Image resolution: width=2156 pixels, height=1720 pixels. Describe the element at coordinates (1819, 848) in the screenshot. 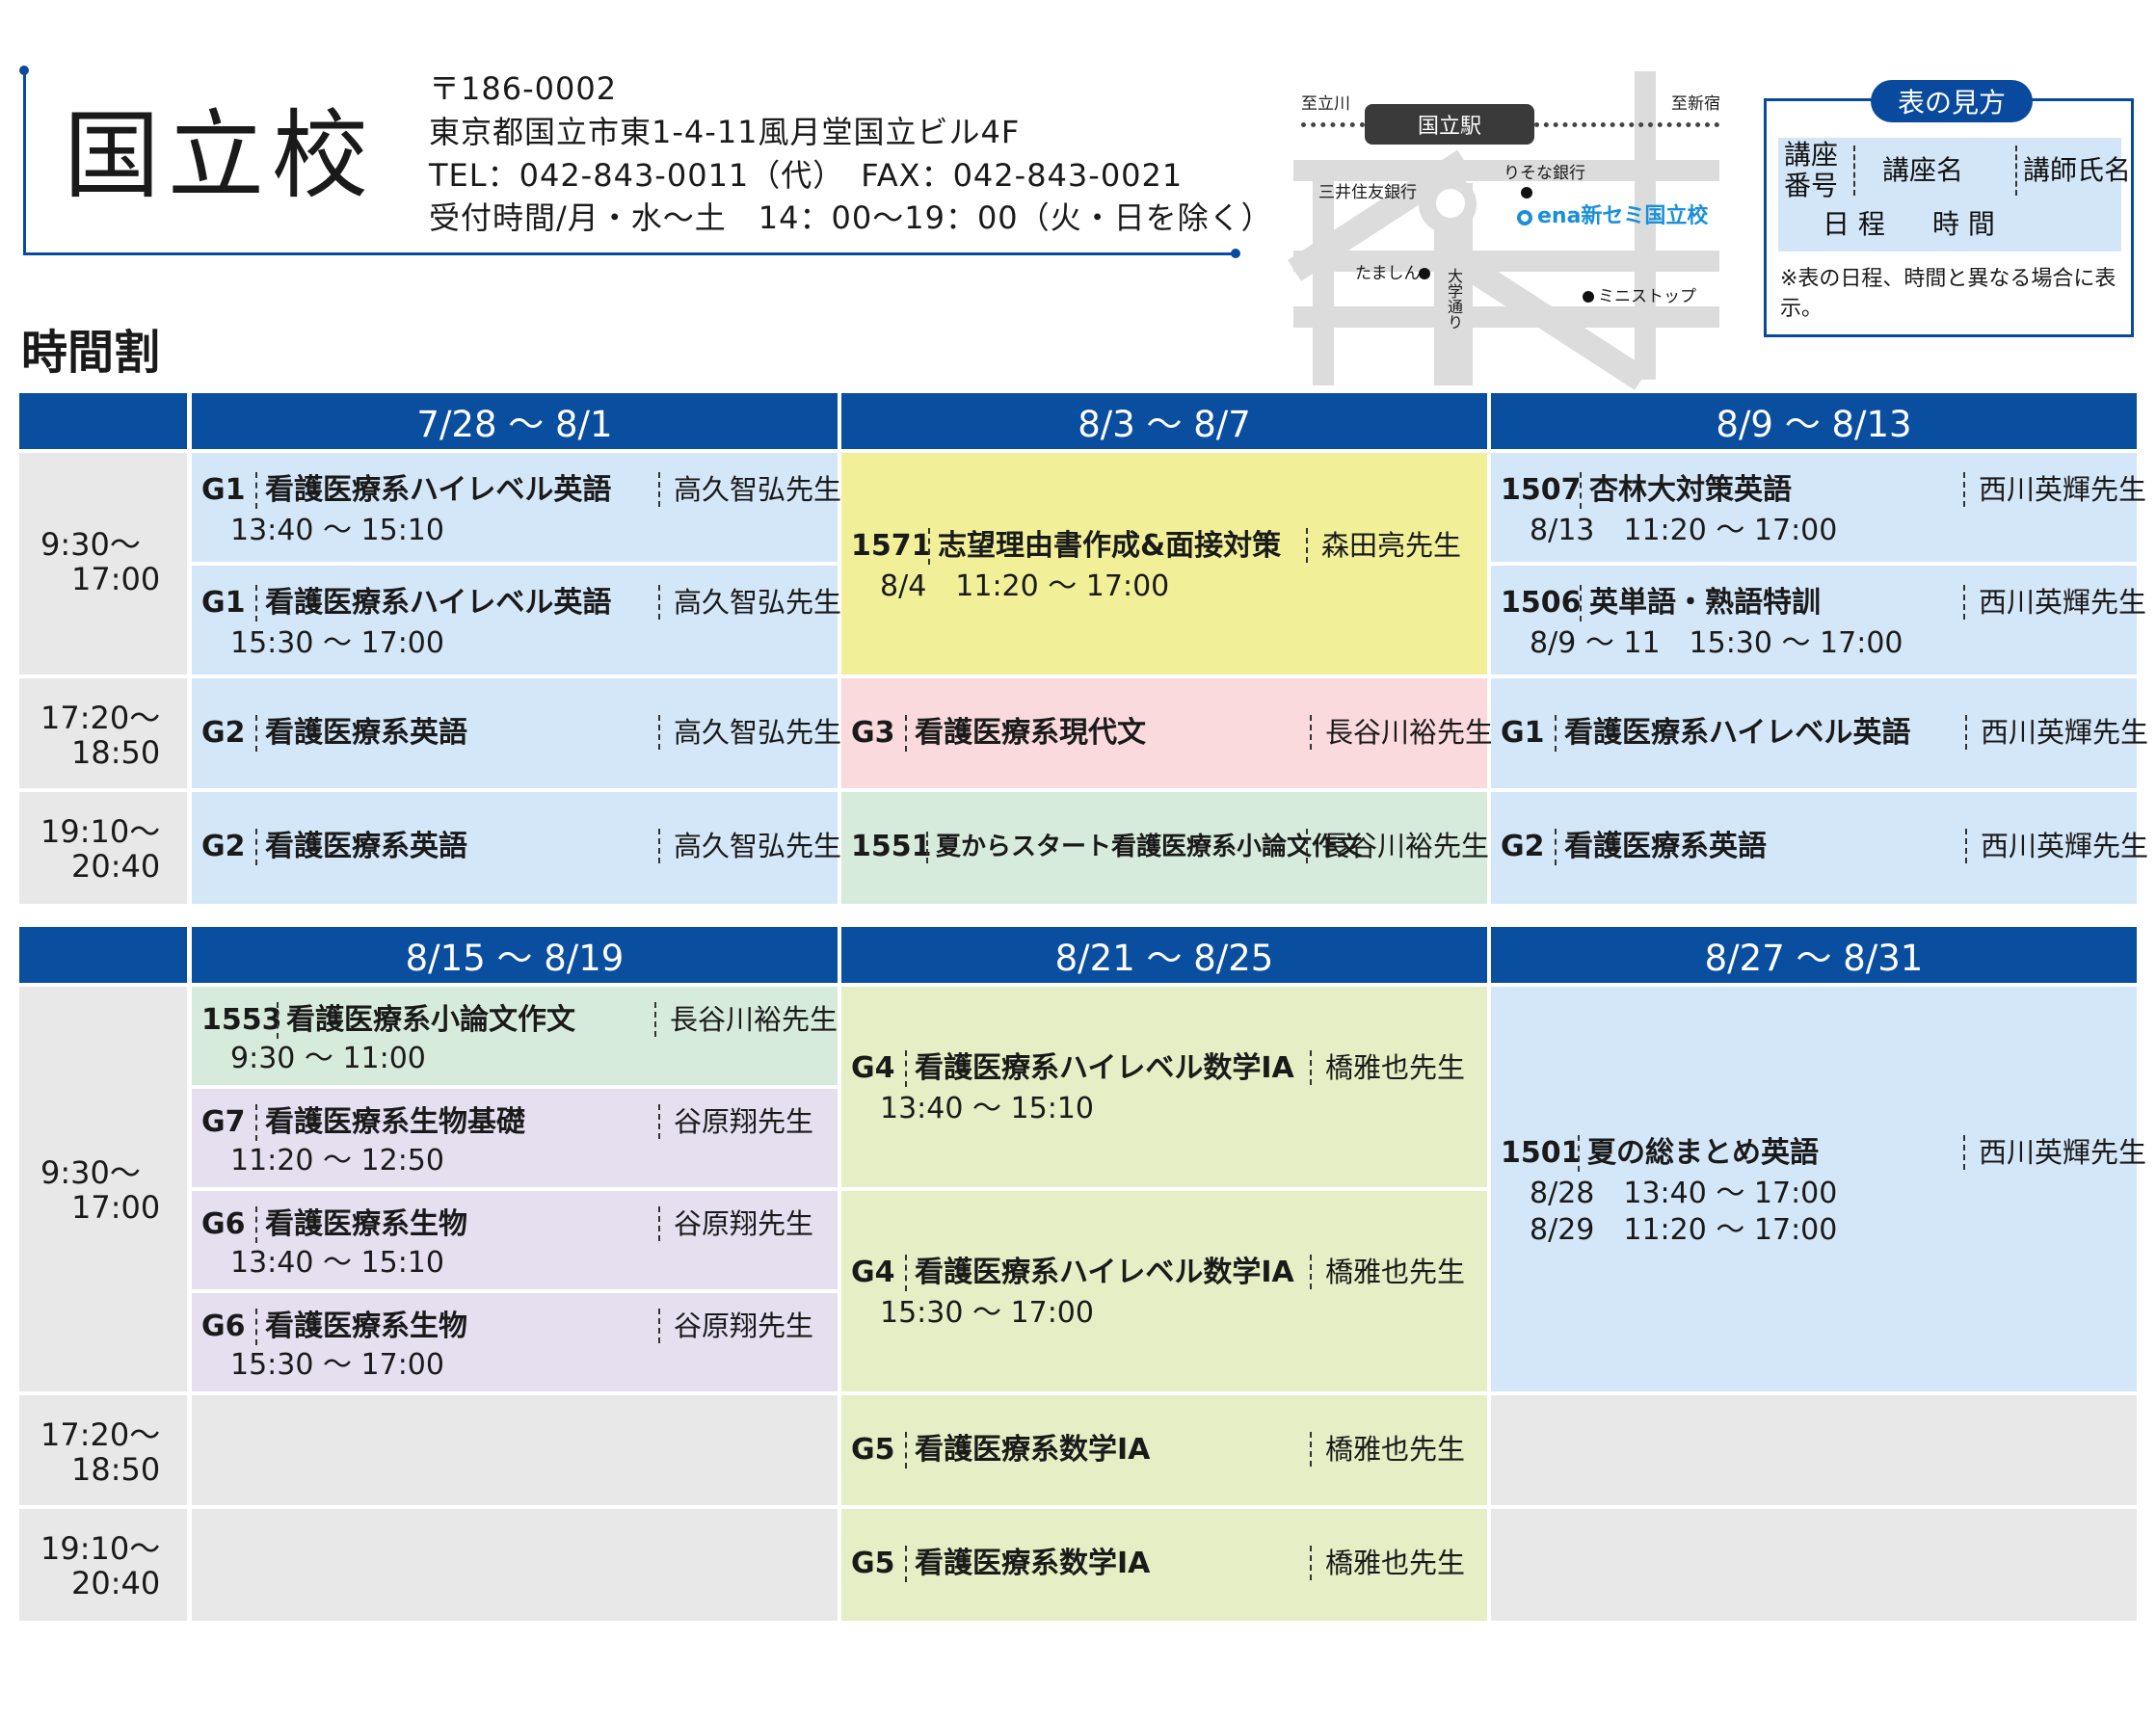

I see `course-cell: G2 看護医療系英語 西川英輝先生` at that location.